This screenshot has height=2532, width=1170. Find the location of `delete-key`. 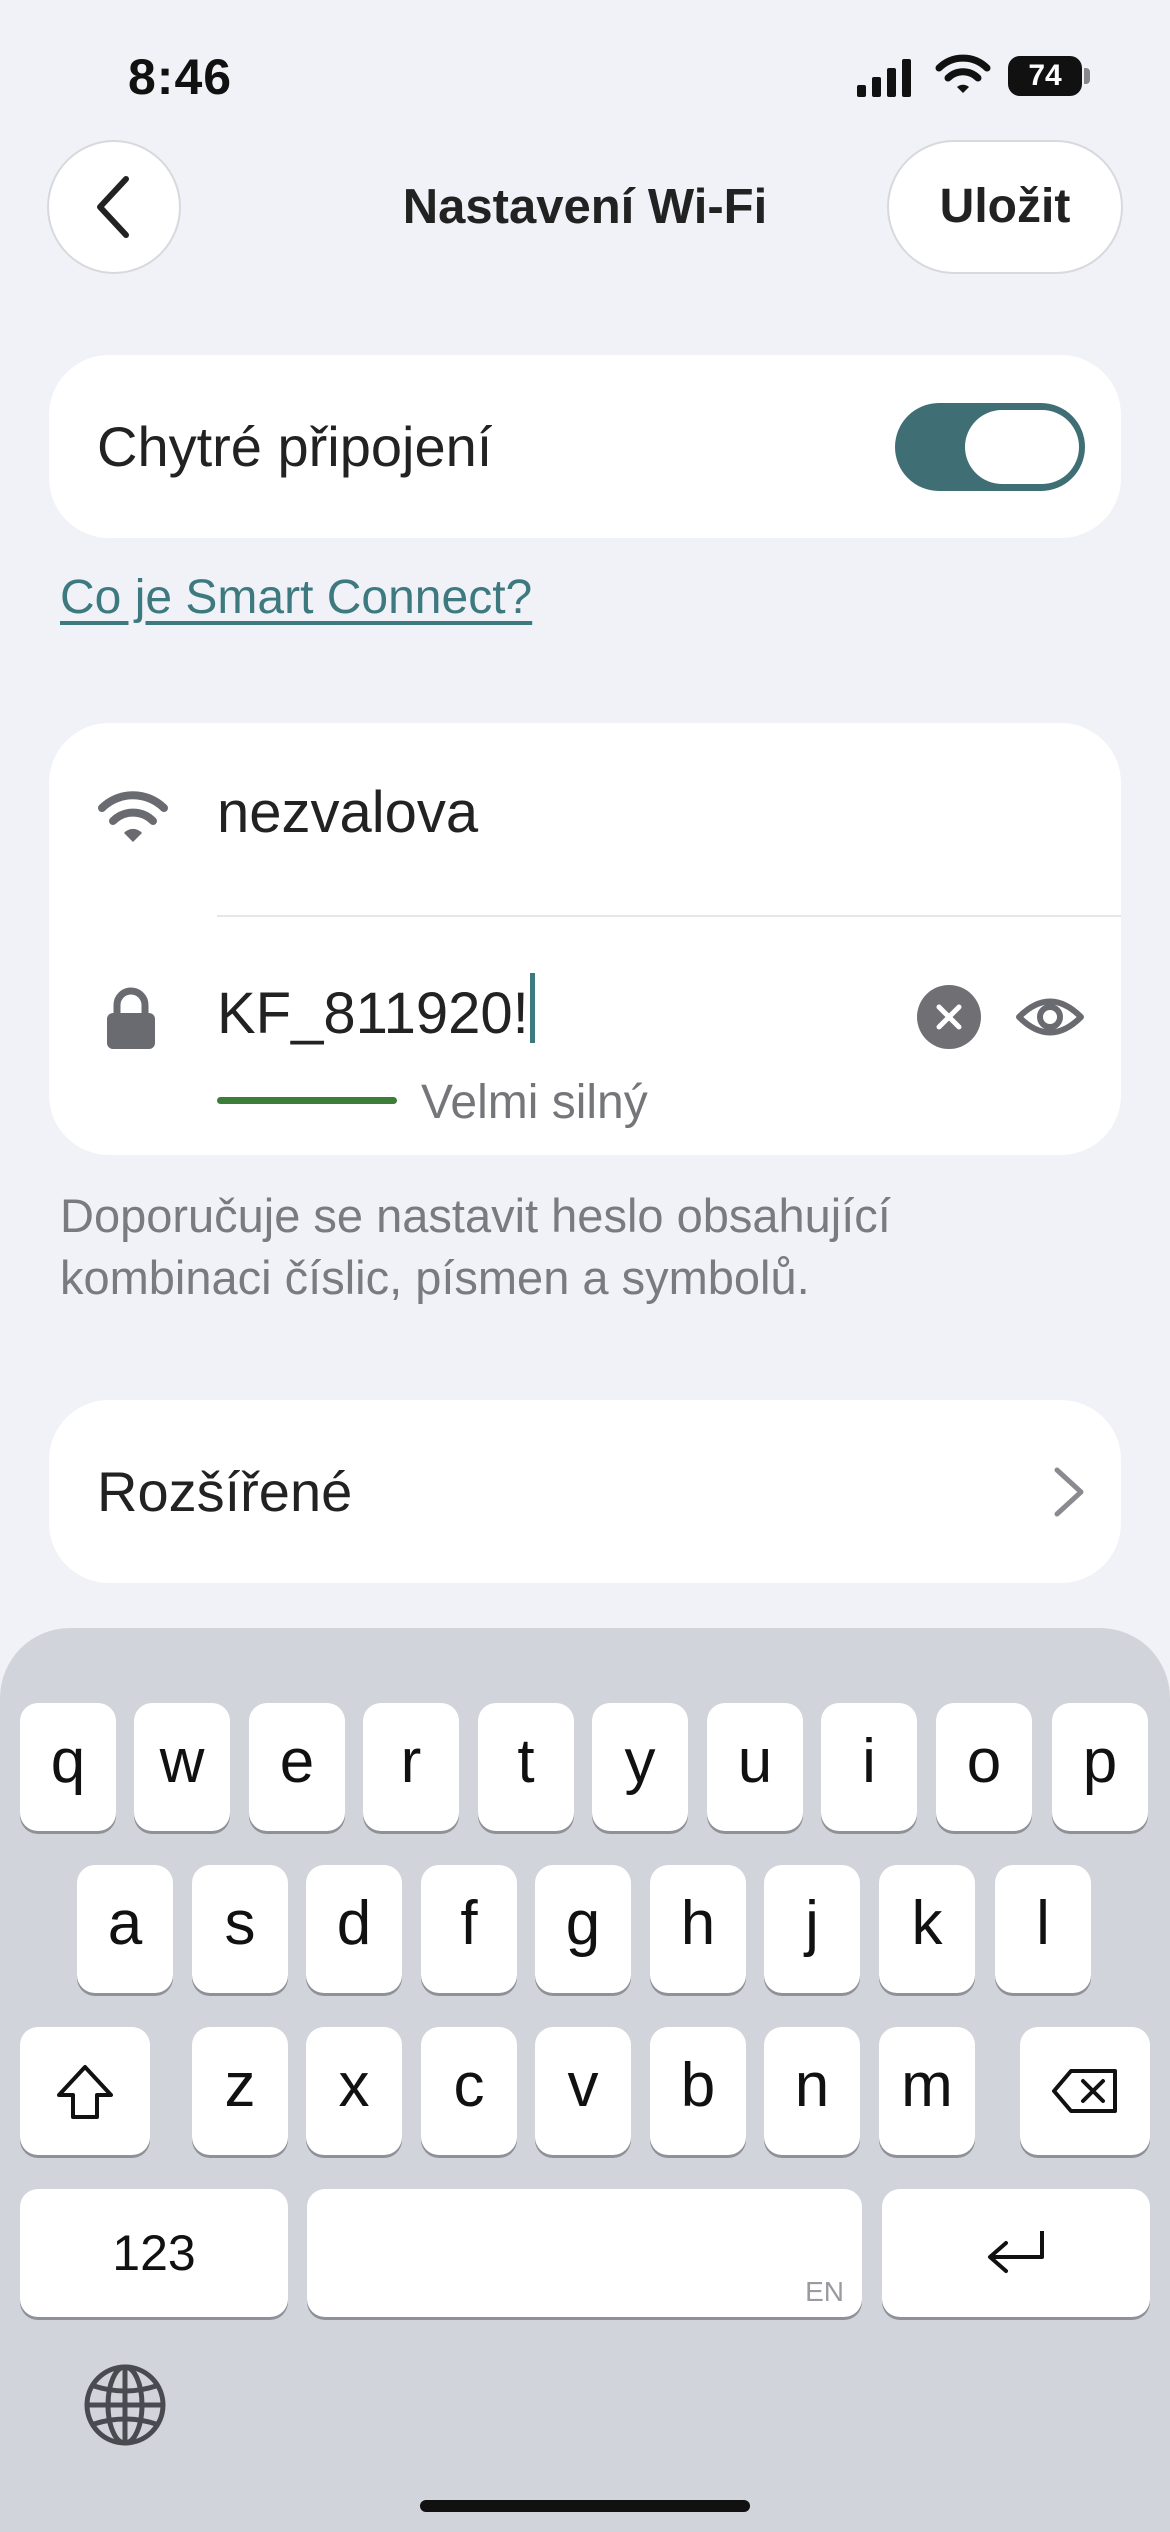

delete-key is located at coordinates (1085, 2091).